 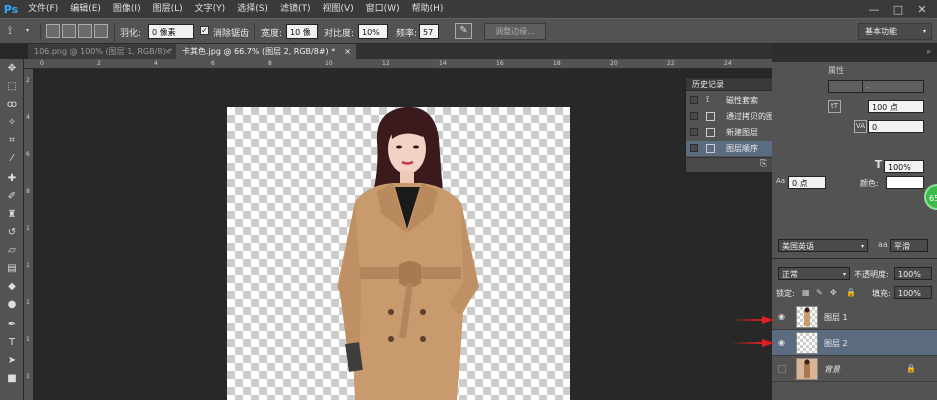 I want to click on width-input: 10 像素, so click(x=302, y=38).